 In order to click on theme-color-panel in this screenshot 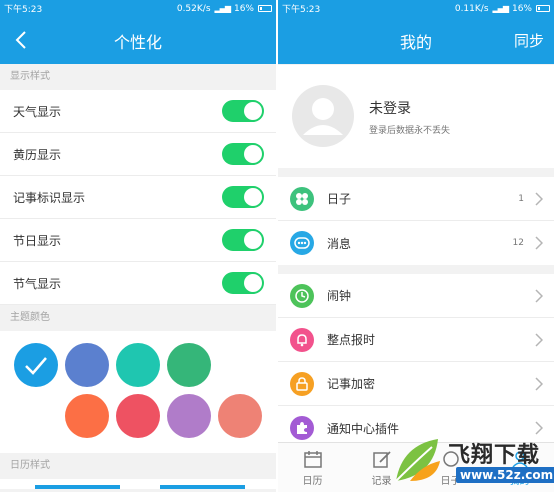, I will do `click(138, 392)`.